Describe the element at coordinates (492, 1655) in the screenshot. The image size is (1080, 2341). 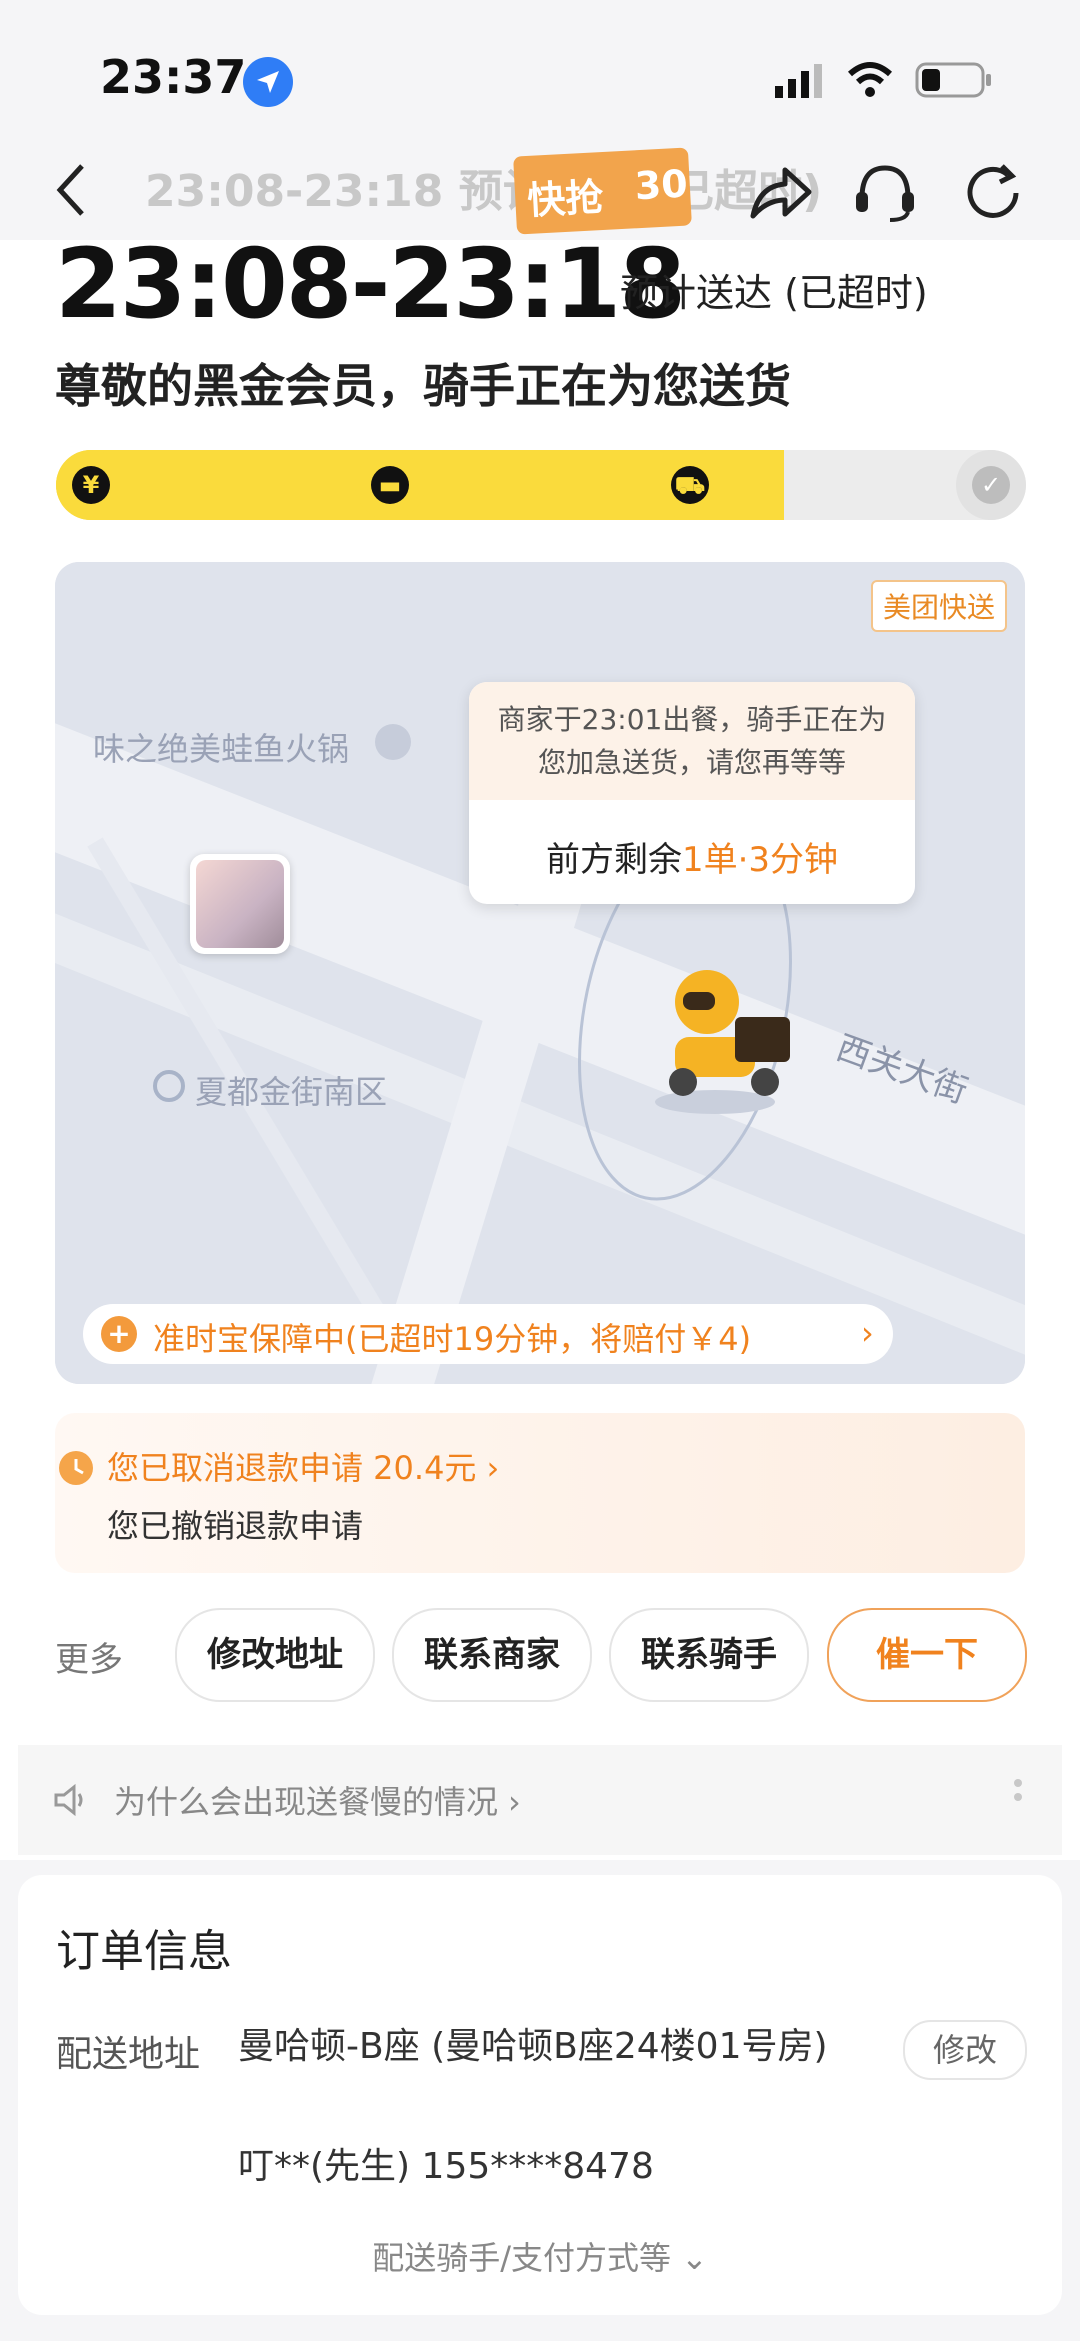
I see `contact-merchant-button: 联系商家` at that location.